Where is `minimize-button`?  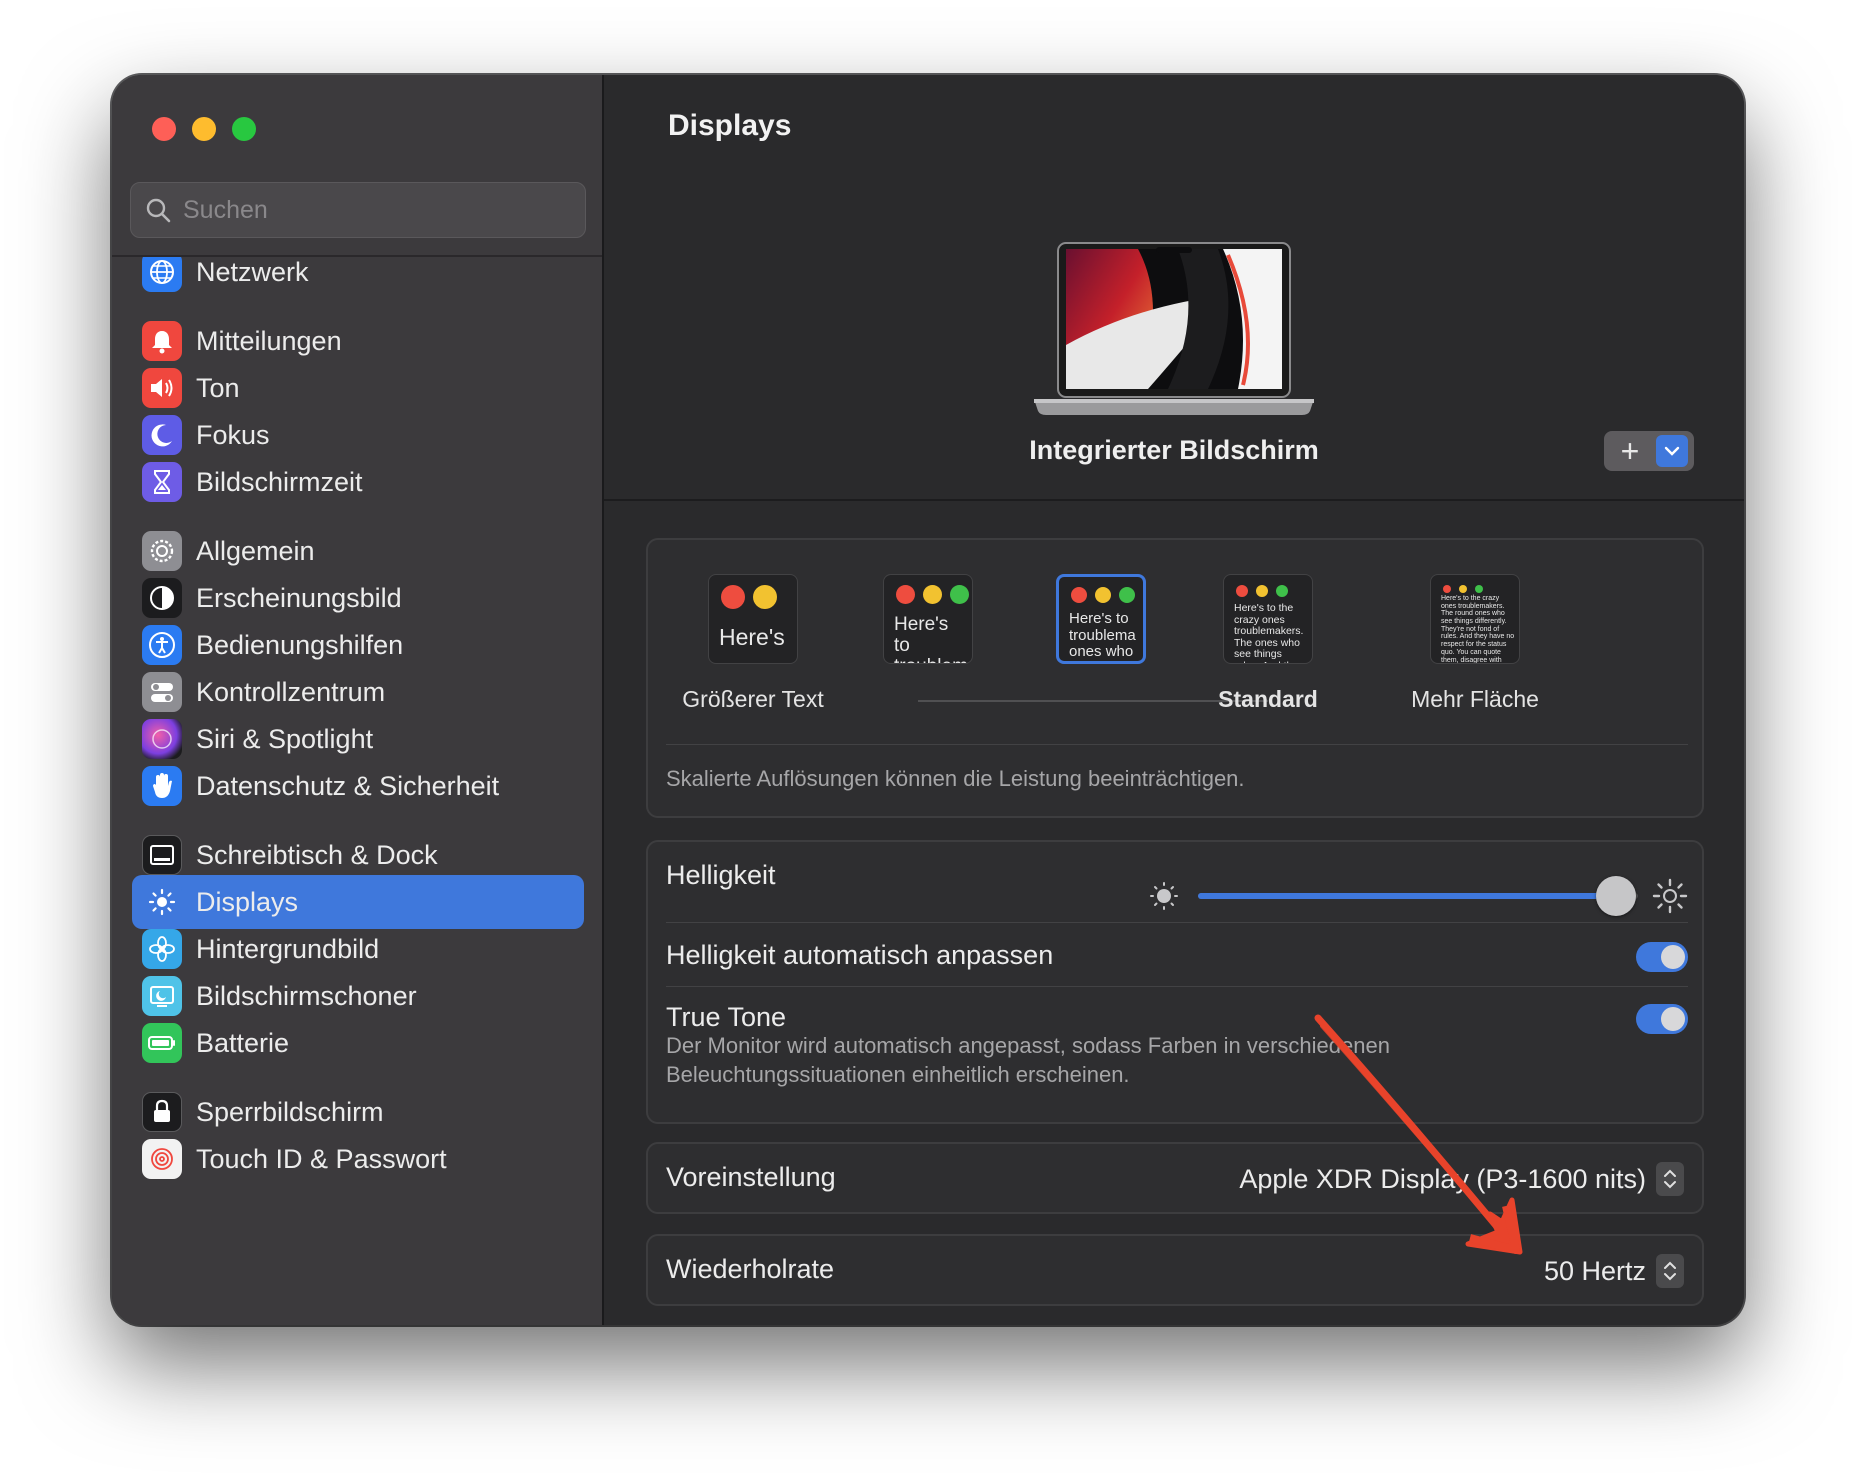
minimize-button is located at coordinates (204, 129).